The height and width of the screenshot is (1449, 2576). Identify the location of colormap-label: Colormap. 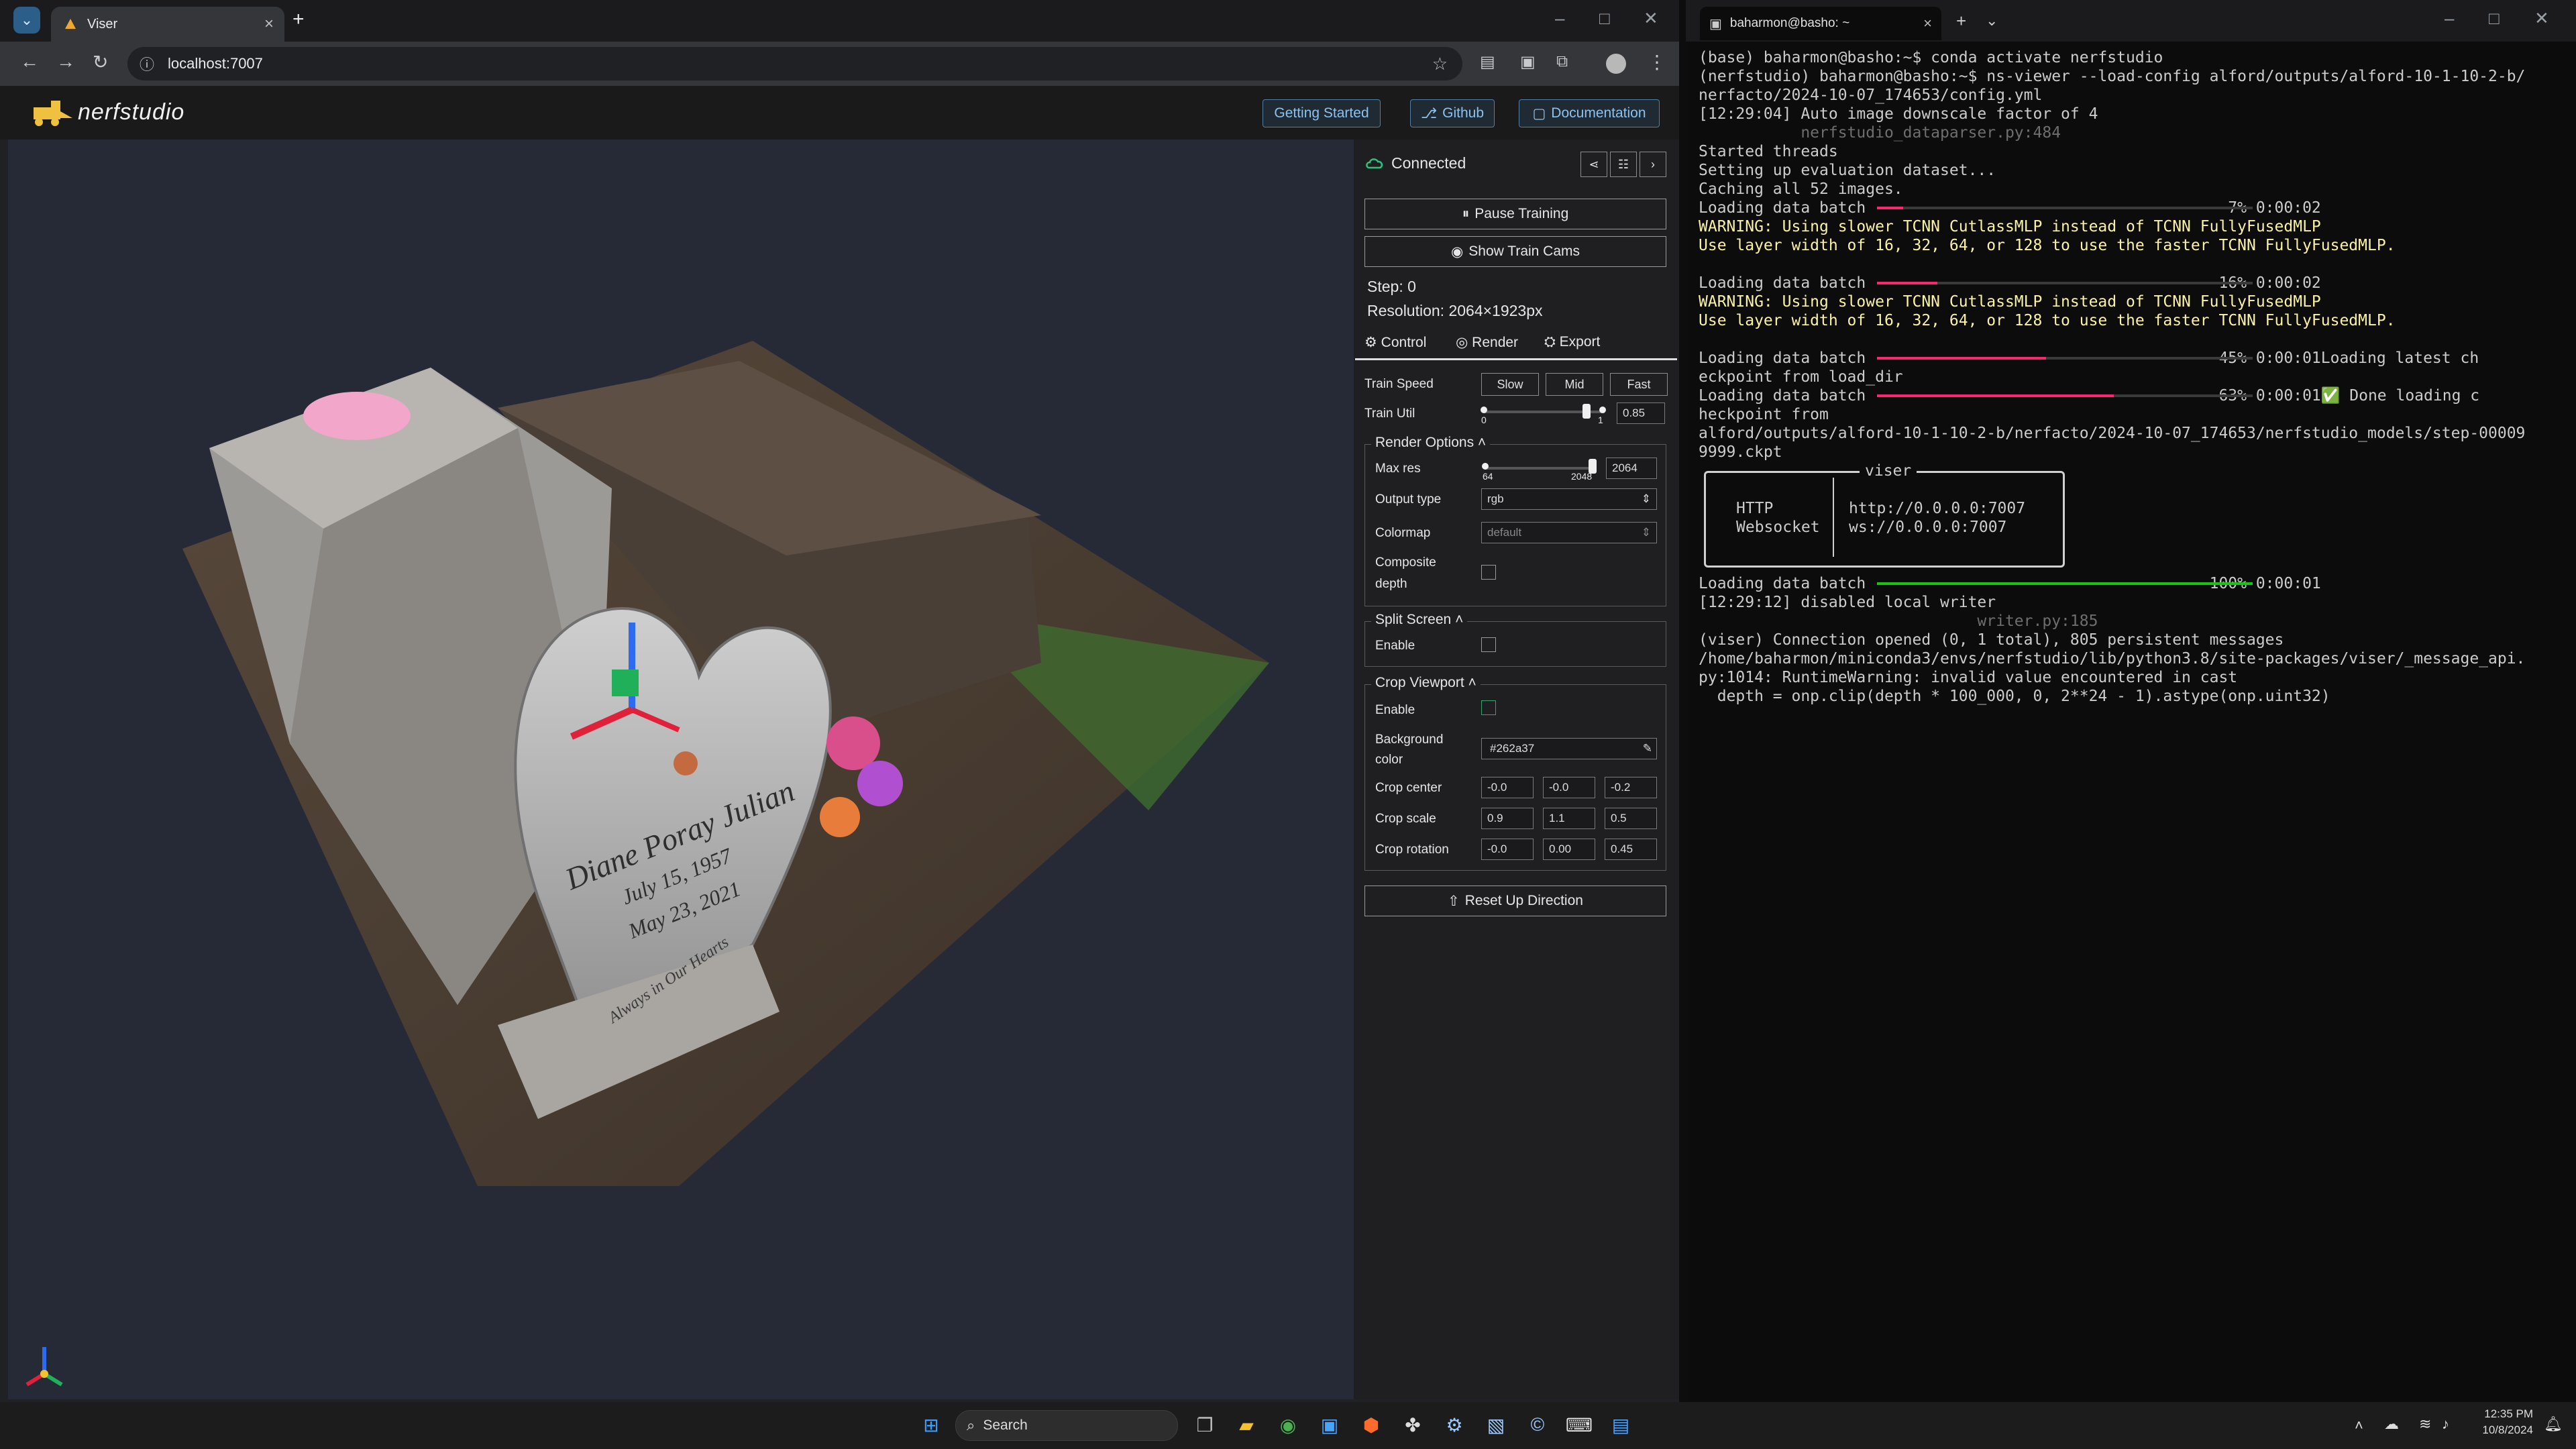
(1403, 533).